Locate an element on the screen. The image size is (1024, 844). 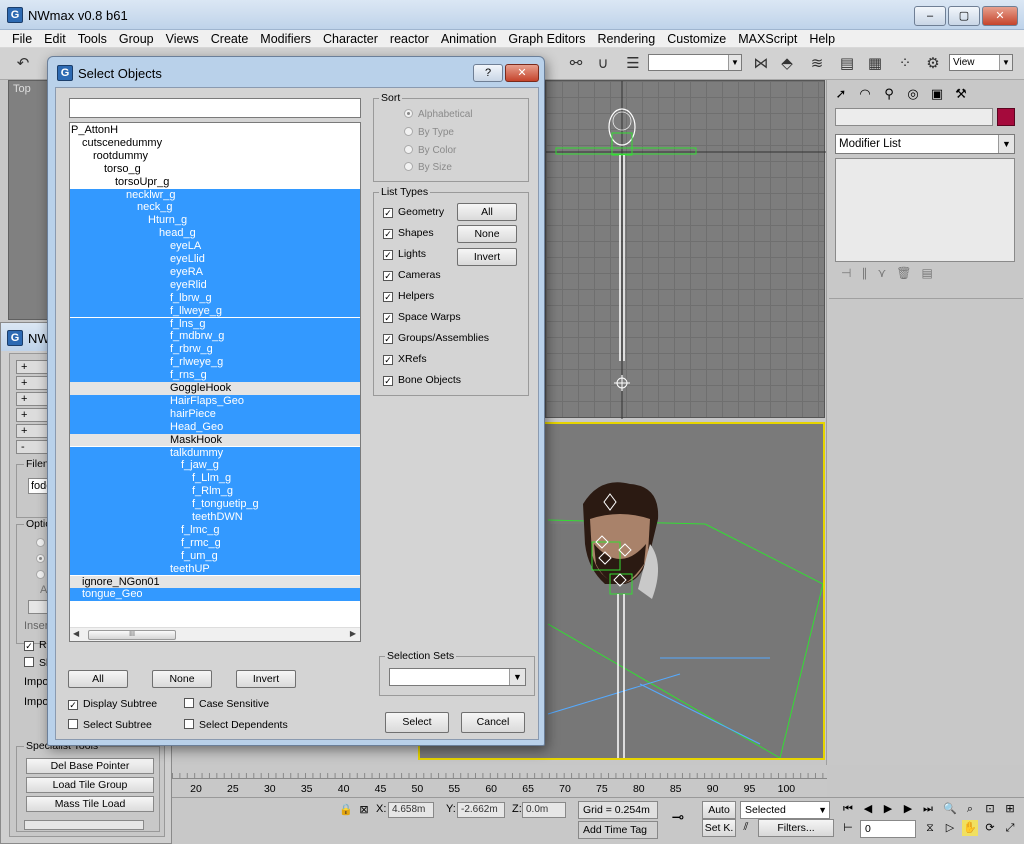
pan-icon: ✋ is located at coordinates (970, 828).